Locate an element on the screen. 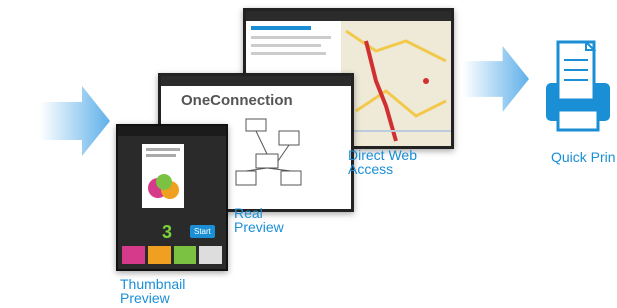 Image resolution: width=617 pixels, height=308 pixels. thumbnail-preview-screen: 3 Start is located at coordinates (172, 197).